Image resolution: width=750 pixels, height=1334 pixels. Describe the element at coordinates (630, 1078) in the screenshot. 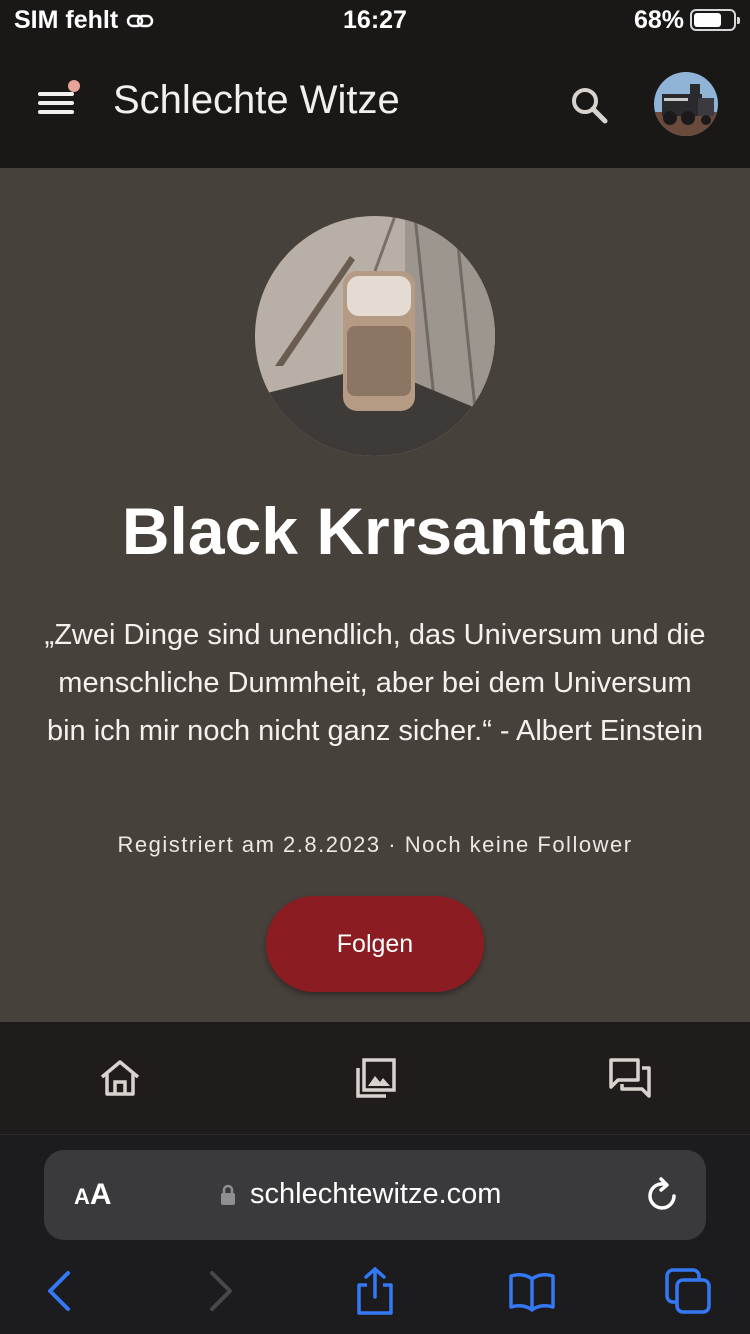

I see `forum-icon` at that location.